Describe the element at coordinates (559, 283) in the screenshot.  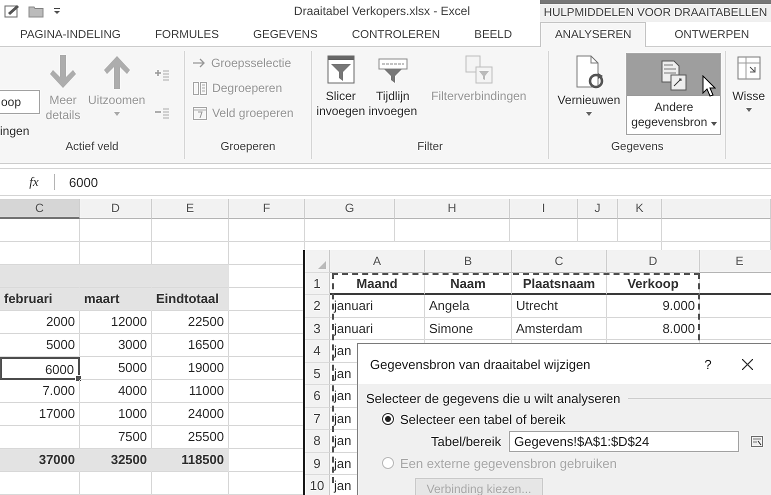
I see `table-cell: Plaatsnaam` at that location.